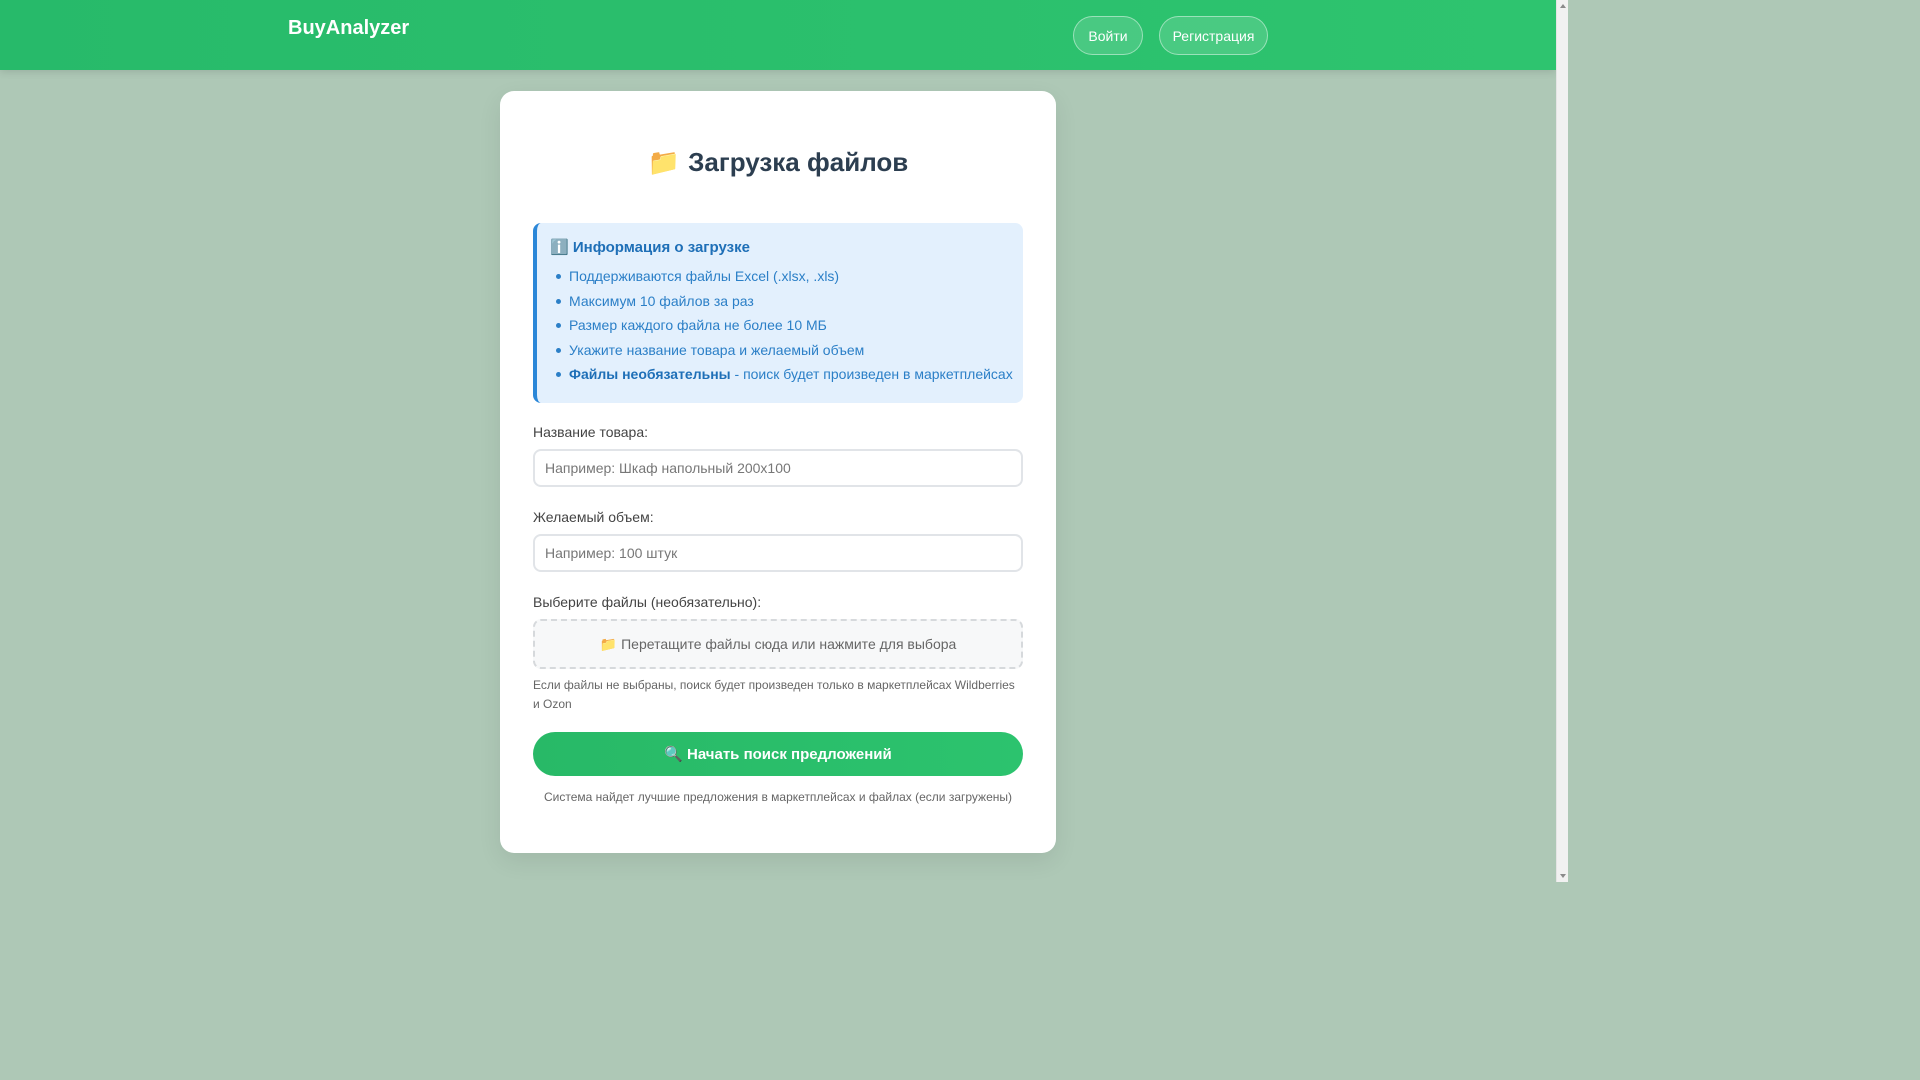 This screenshot has width=1920, height=1080. I want to click on info-item-rest: - поиск будет произведен в маркетплейсах, so click(871, 374).